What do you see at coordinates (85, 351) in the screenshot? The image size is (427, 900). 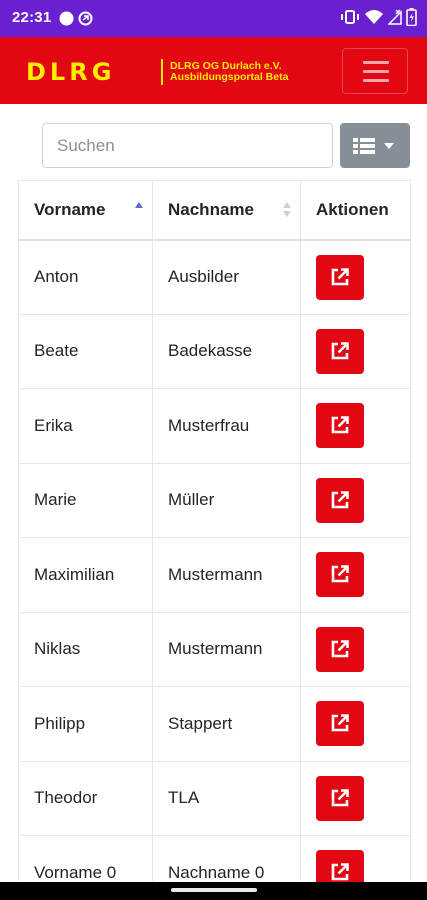 I see `cell-vorname: Beate` at bounding box center [85, 351].